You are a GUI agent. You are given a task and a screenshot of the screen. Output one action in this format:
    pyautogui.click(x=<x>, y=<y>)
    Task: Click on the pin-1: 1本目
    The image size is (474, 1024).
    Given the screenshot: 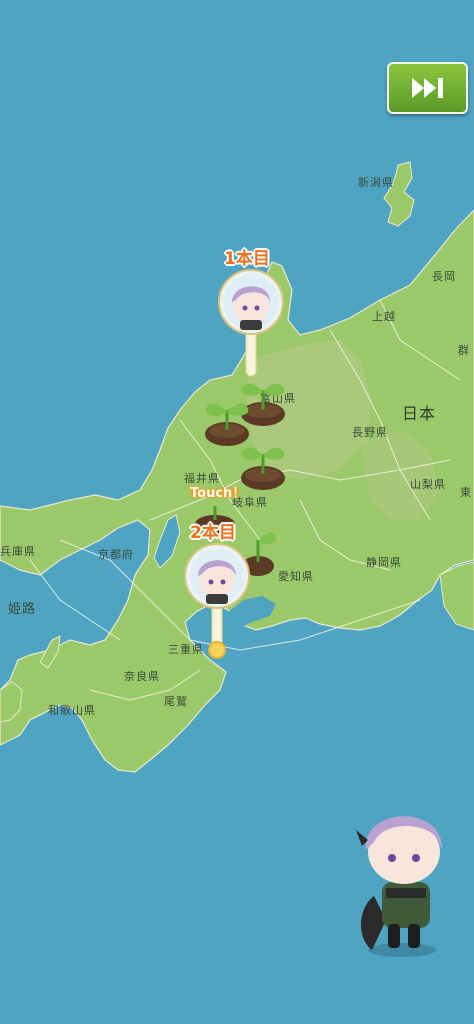 What is the action you would take?
    pyautogui.click(x=251, y=314)
    